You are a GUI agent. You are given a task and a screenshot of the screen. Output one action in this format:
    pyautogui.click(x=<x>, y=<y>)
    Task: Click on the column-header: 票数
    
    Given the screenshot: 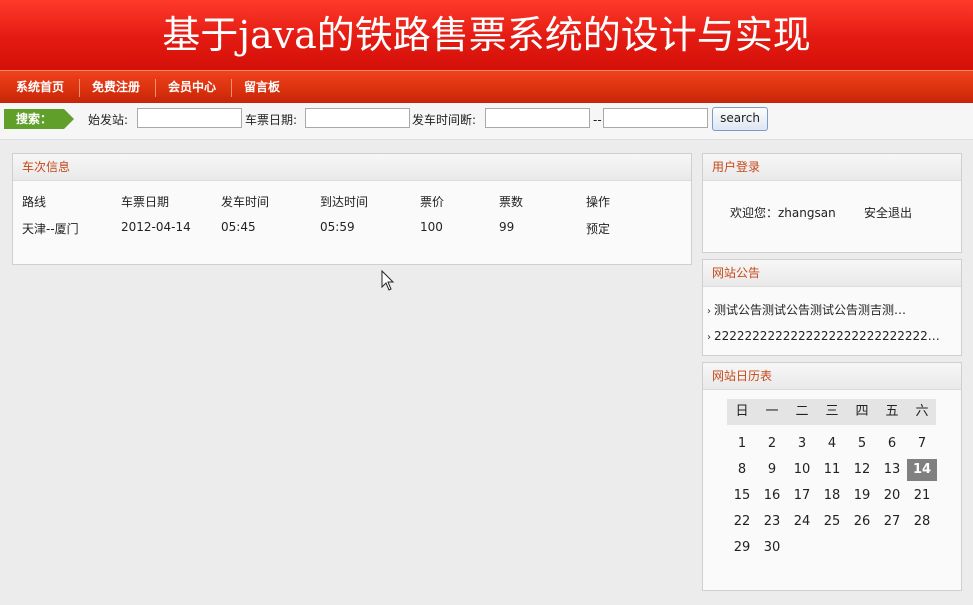 What is the action you would take?
    pyautogui.click(x=511, y=202)
    